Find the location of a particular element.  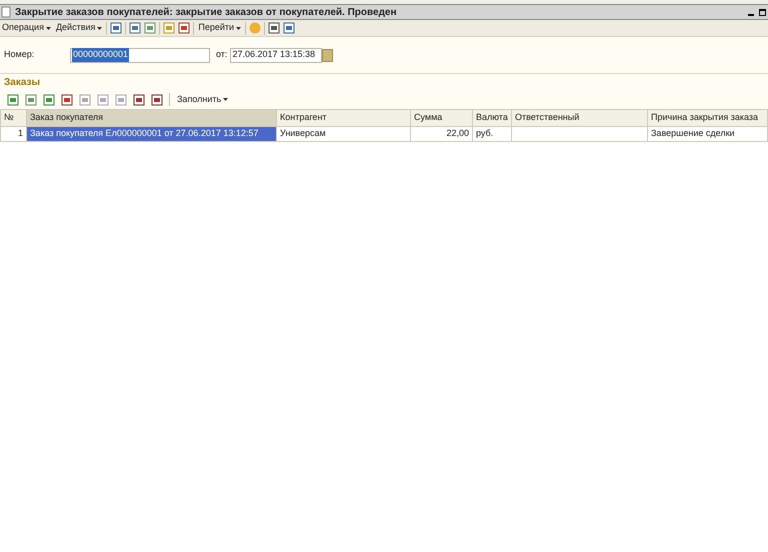

column-header: № is located at coordinates (13, 118).